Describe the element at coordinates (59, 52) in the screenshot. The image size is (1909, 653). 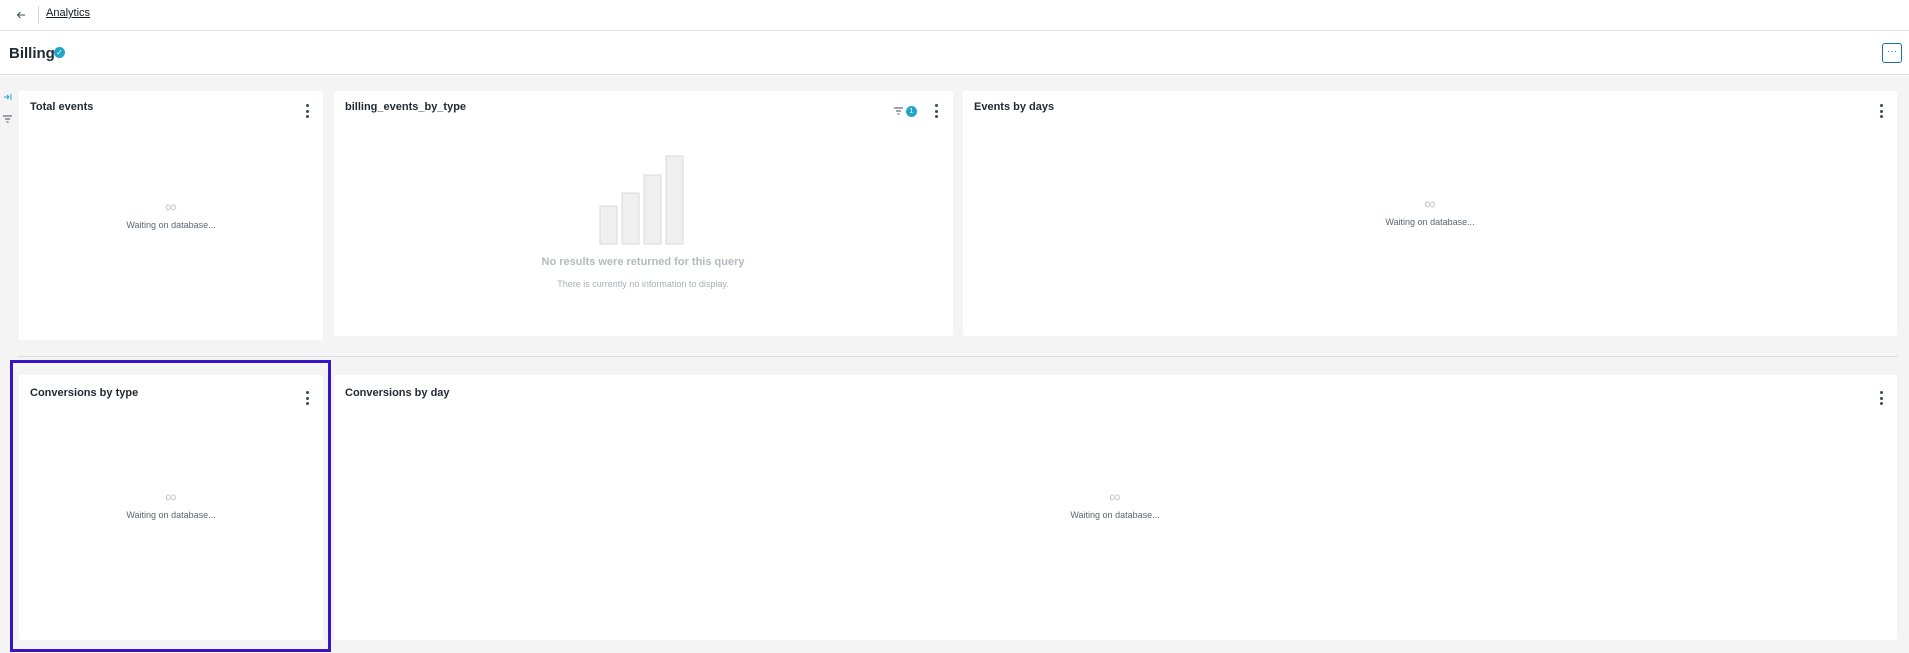
I see `verified-check-icon: ✓` at that location.